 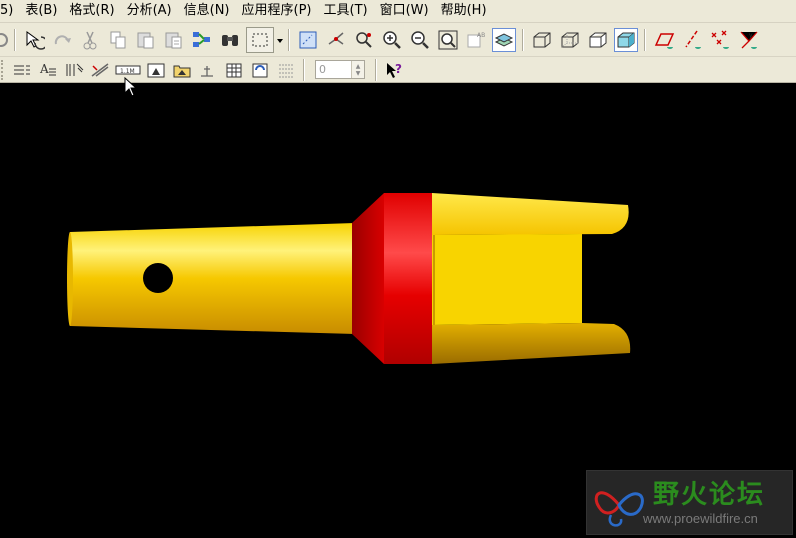 I want to click on menu-item-window: 窗口(W), so click(x=404, y=11).